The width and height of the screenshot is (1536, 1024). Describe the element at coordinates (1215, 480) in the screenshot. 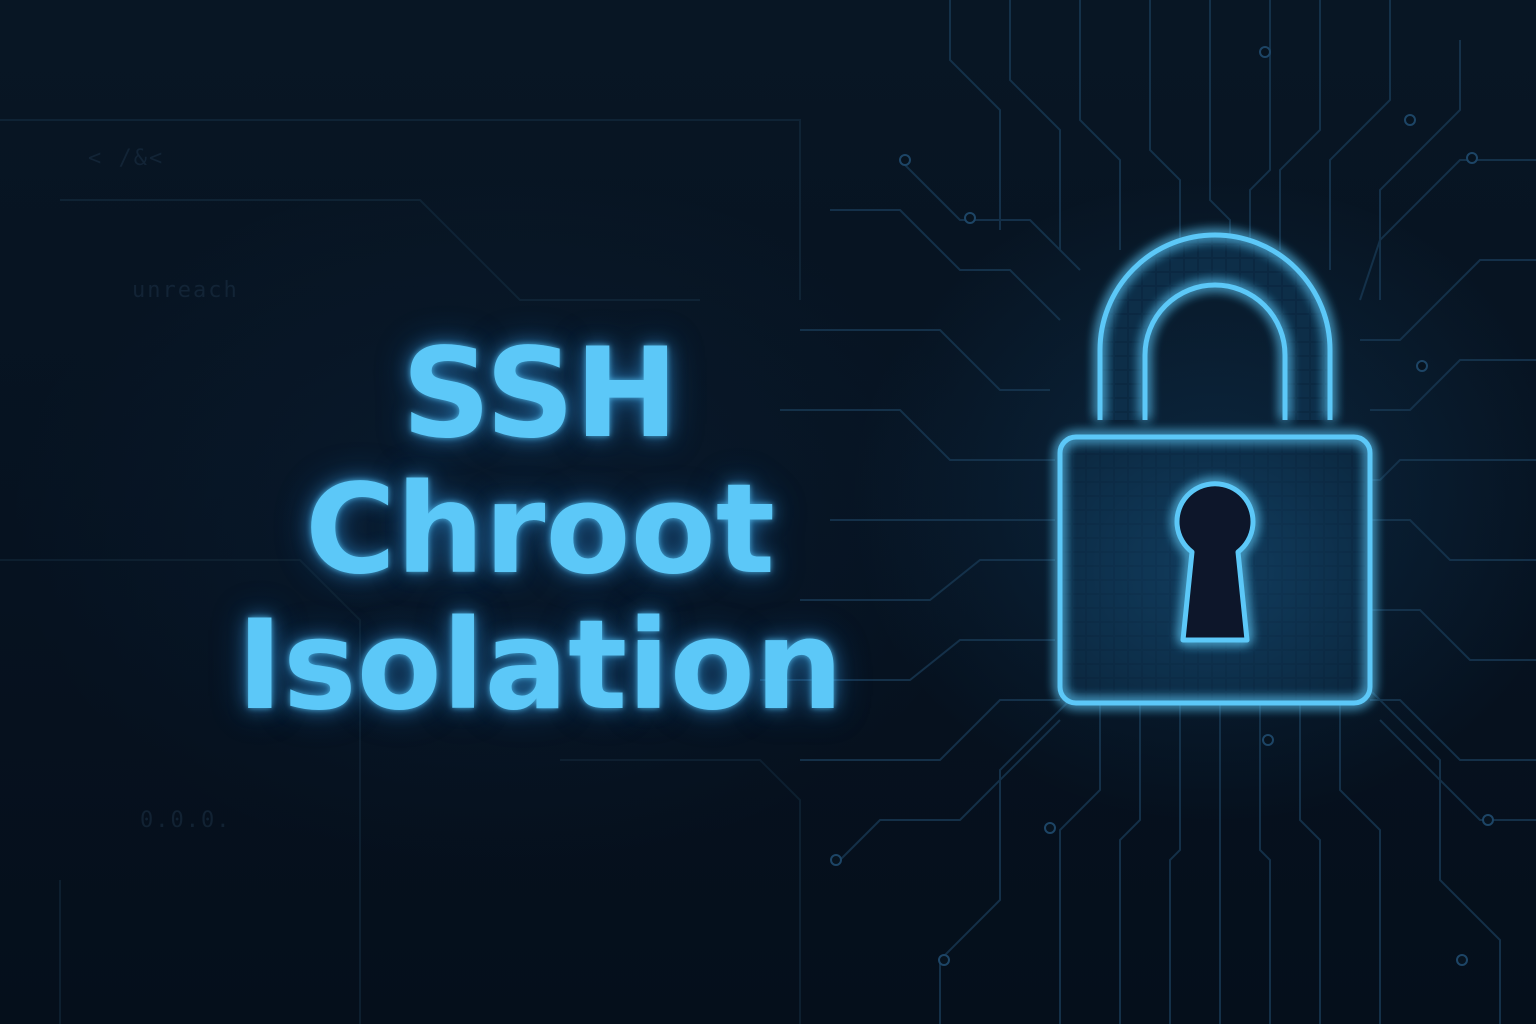

I see `padlock-icon` at that location.